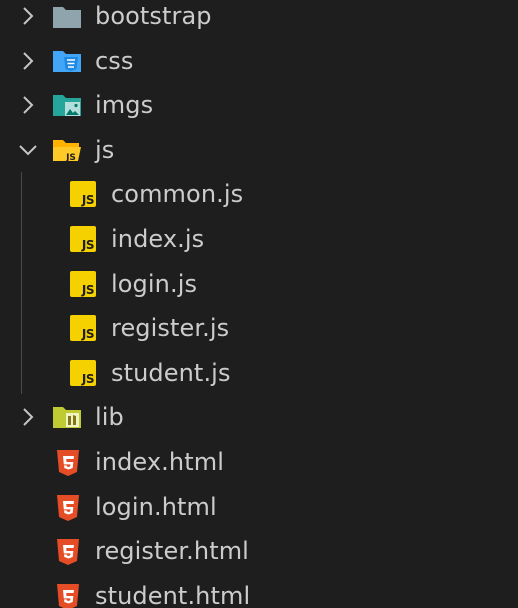 The image size is (518, 608). I want to click on svg-text: JS, so click(70, 158).